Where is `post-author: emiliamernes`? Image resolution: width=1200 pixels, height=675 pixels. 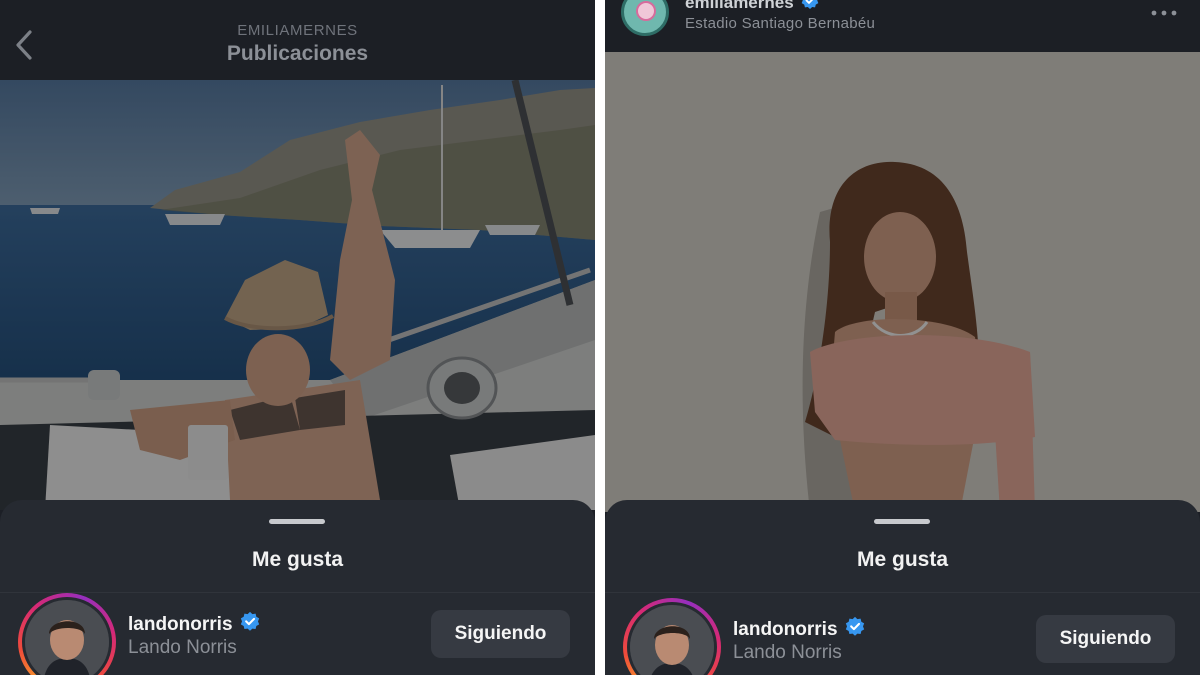 post-author: emiliamernes is located at coordinates (752, 8).